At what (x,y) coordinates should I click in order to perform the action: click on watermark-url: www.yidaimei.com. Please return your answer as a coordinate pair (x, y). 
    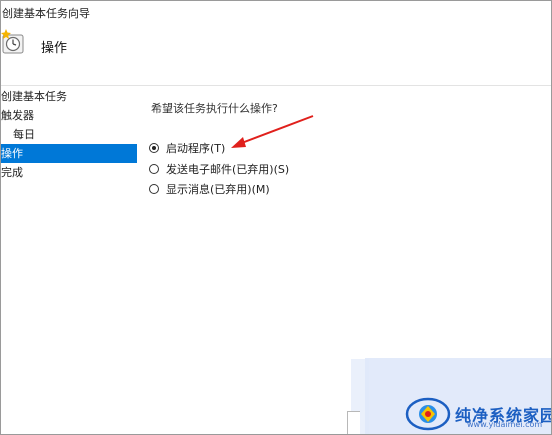
    Looking at the image, I should click on (505, 424).